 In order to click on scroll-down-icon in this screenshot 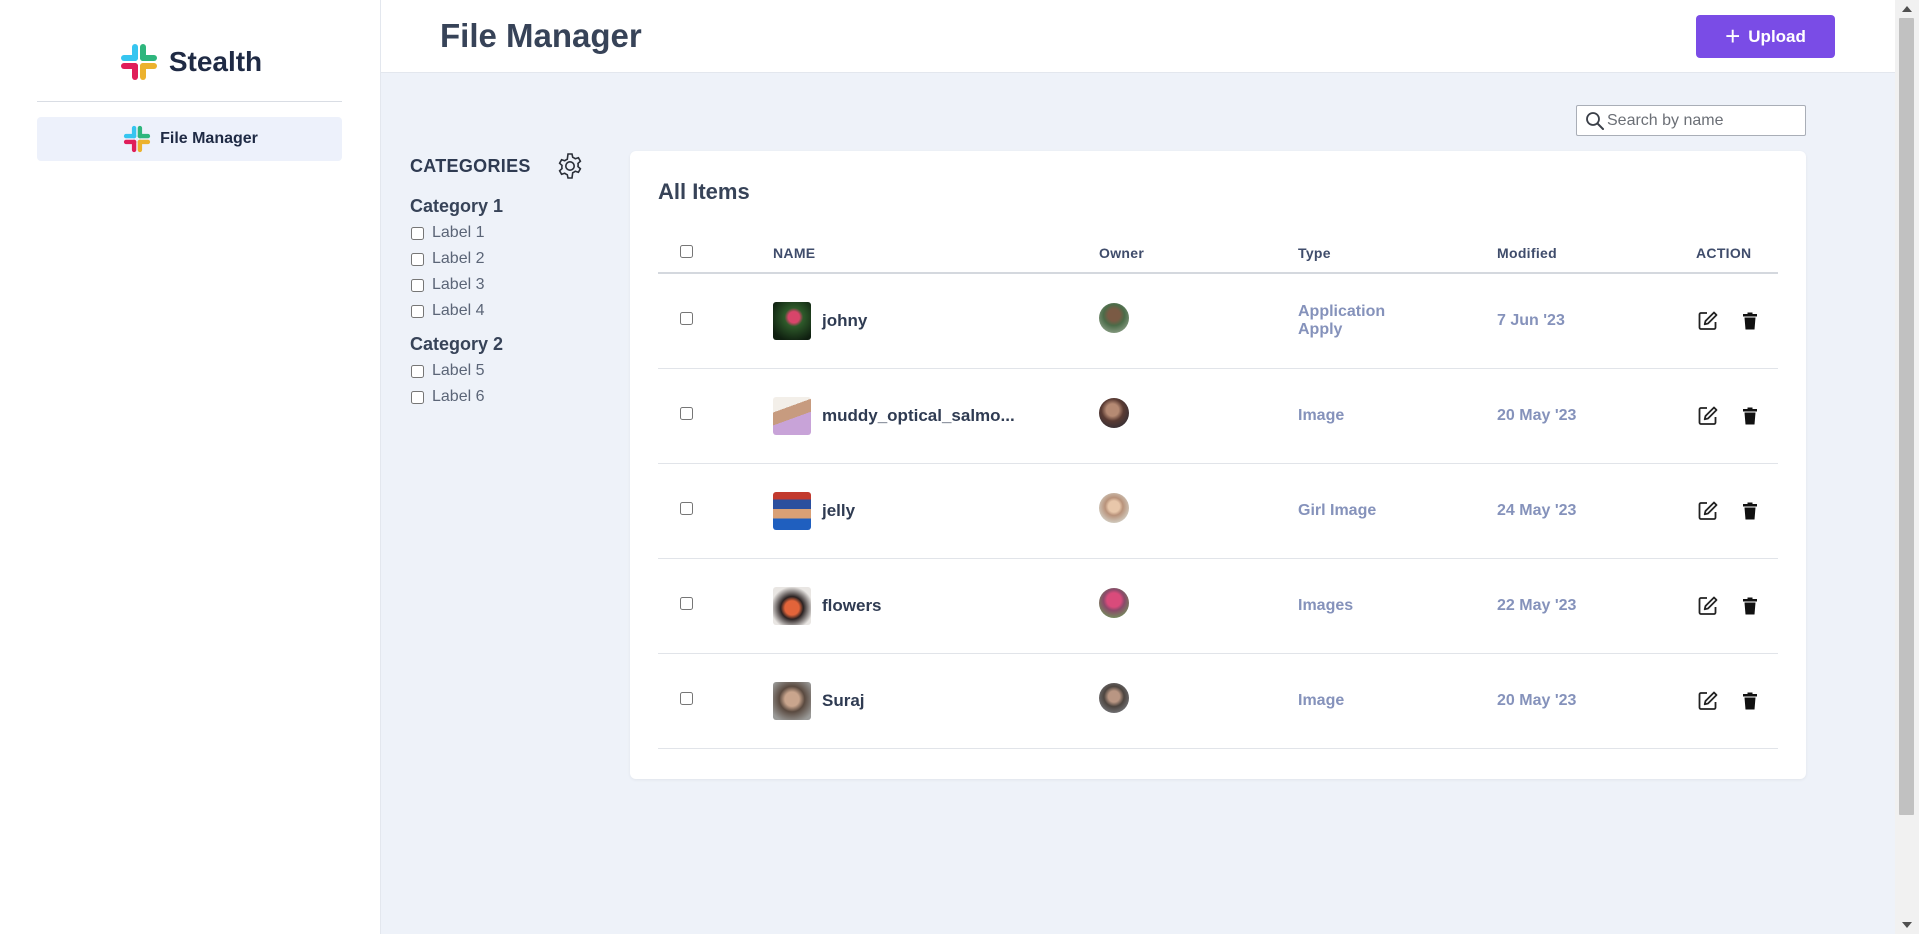, I will do `click(1907, 925)`.